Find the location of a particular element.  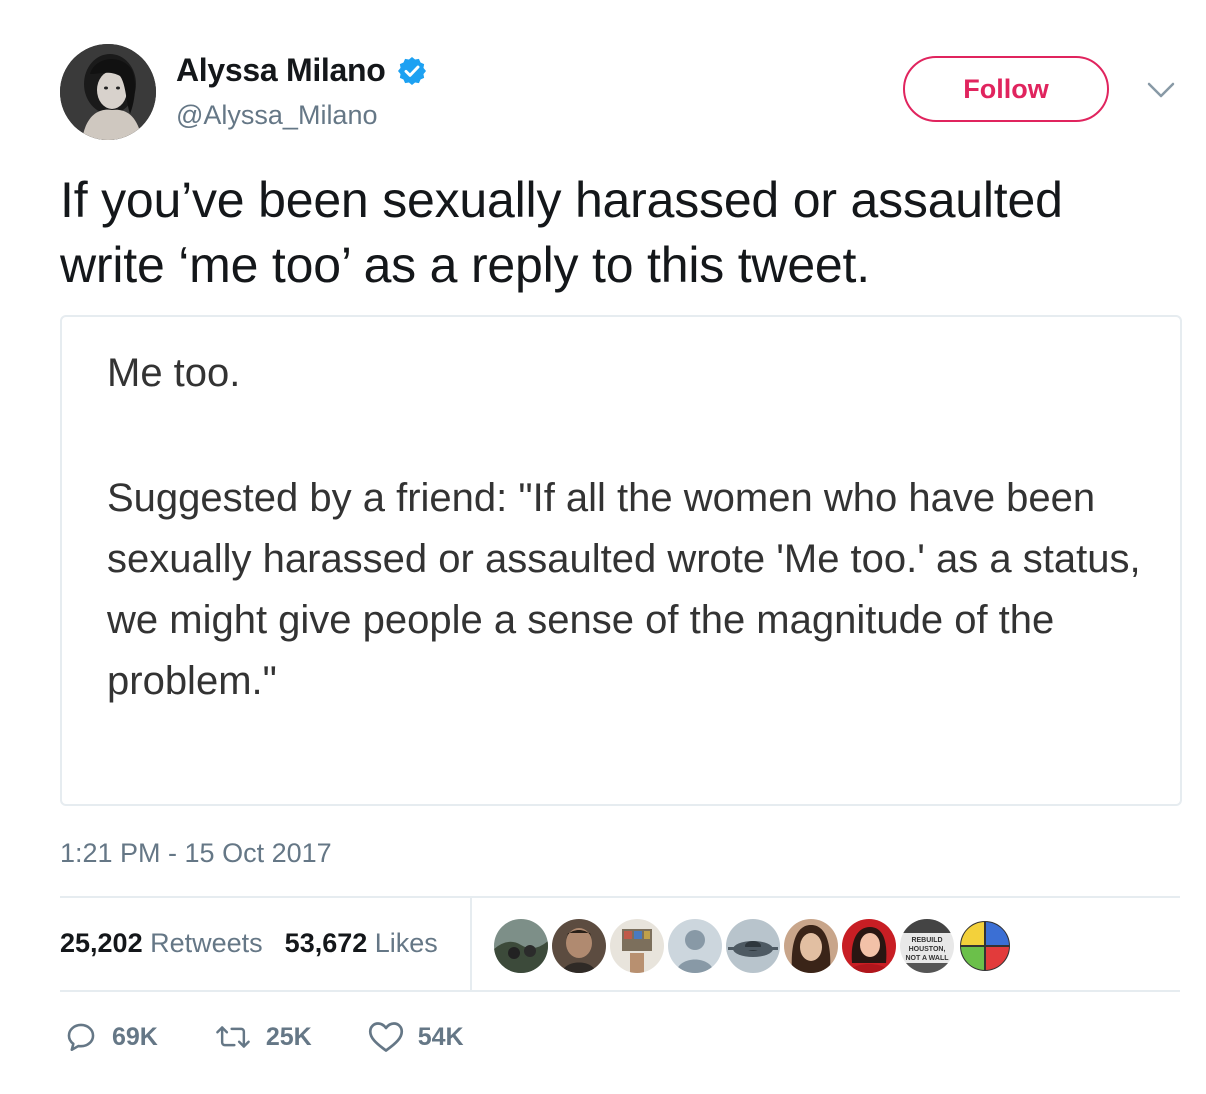

chevron-down-icon is located at coordinates (1161, 90).